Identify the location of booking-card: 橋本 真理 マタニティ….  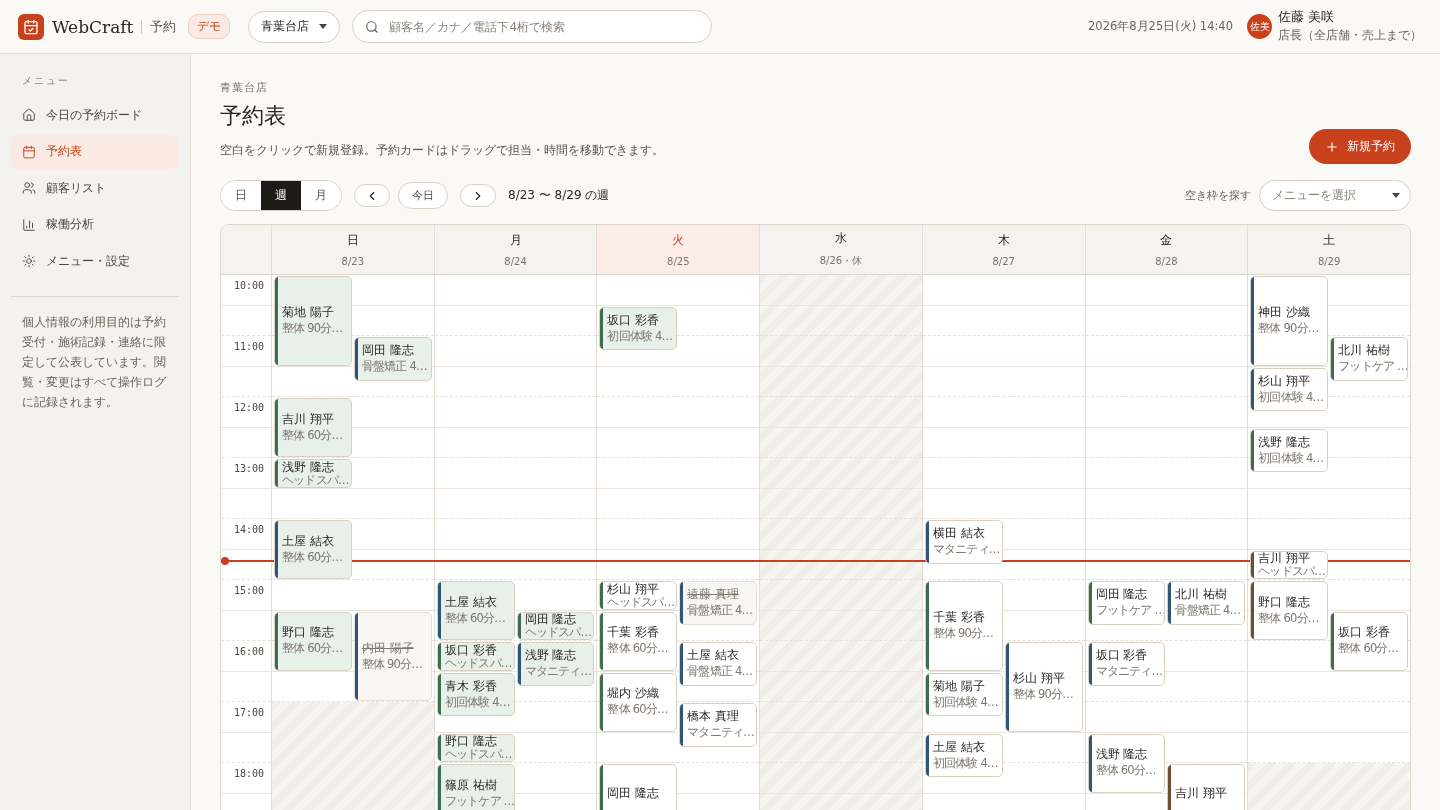
(718, 725).